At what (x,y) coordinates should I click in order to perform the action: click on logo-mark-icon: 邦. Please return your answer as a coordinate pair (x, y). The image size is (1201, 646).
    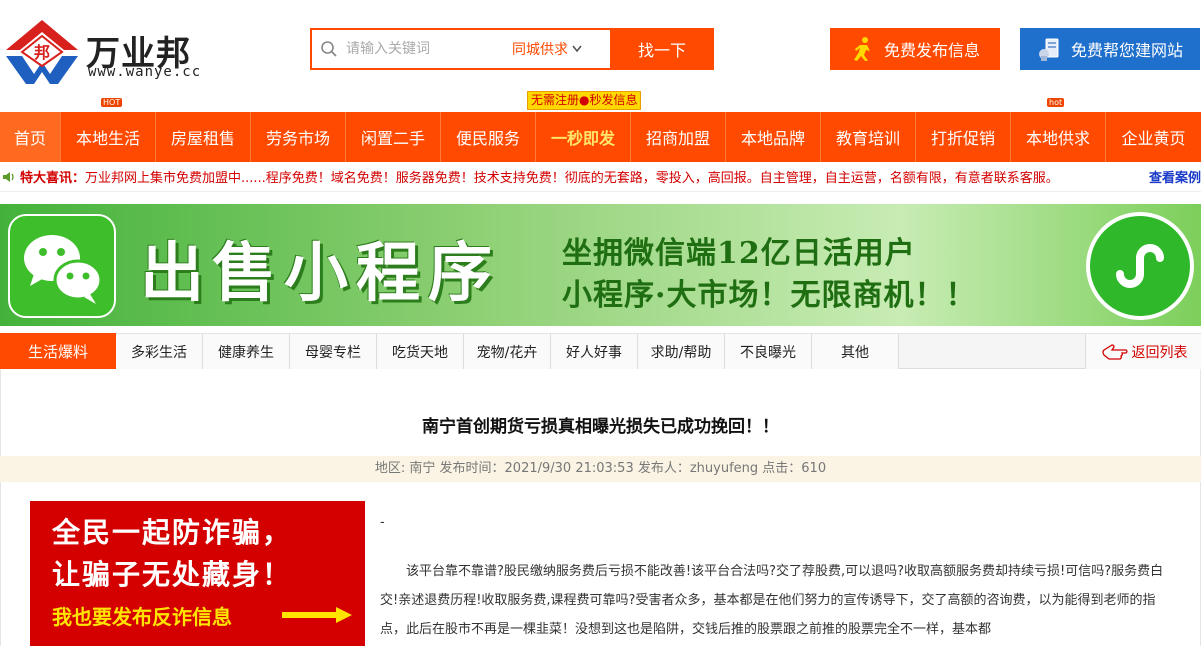
    Looking at the image, I should click on (42, 52).